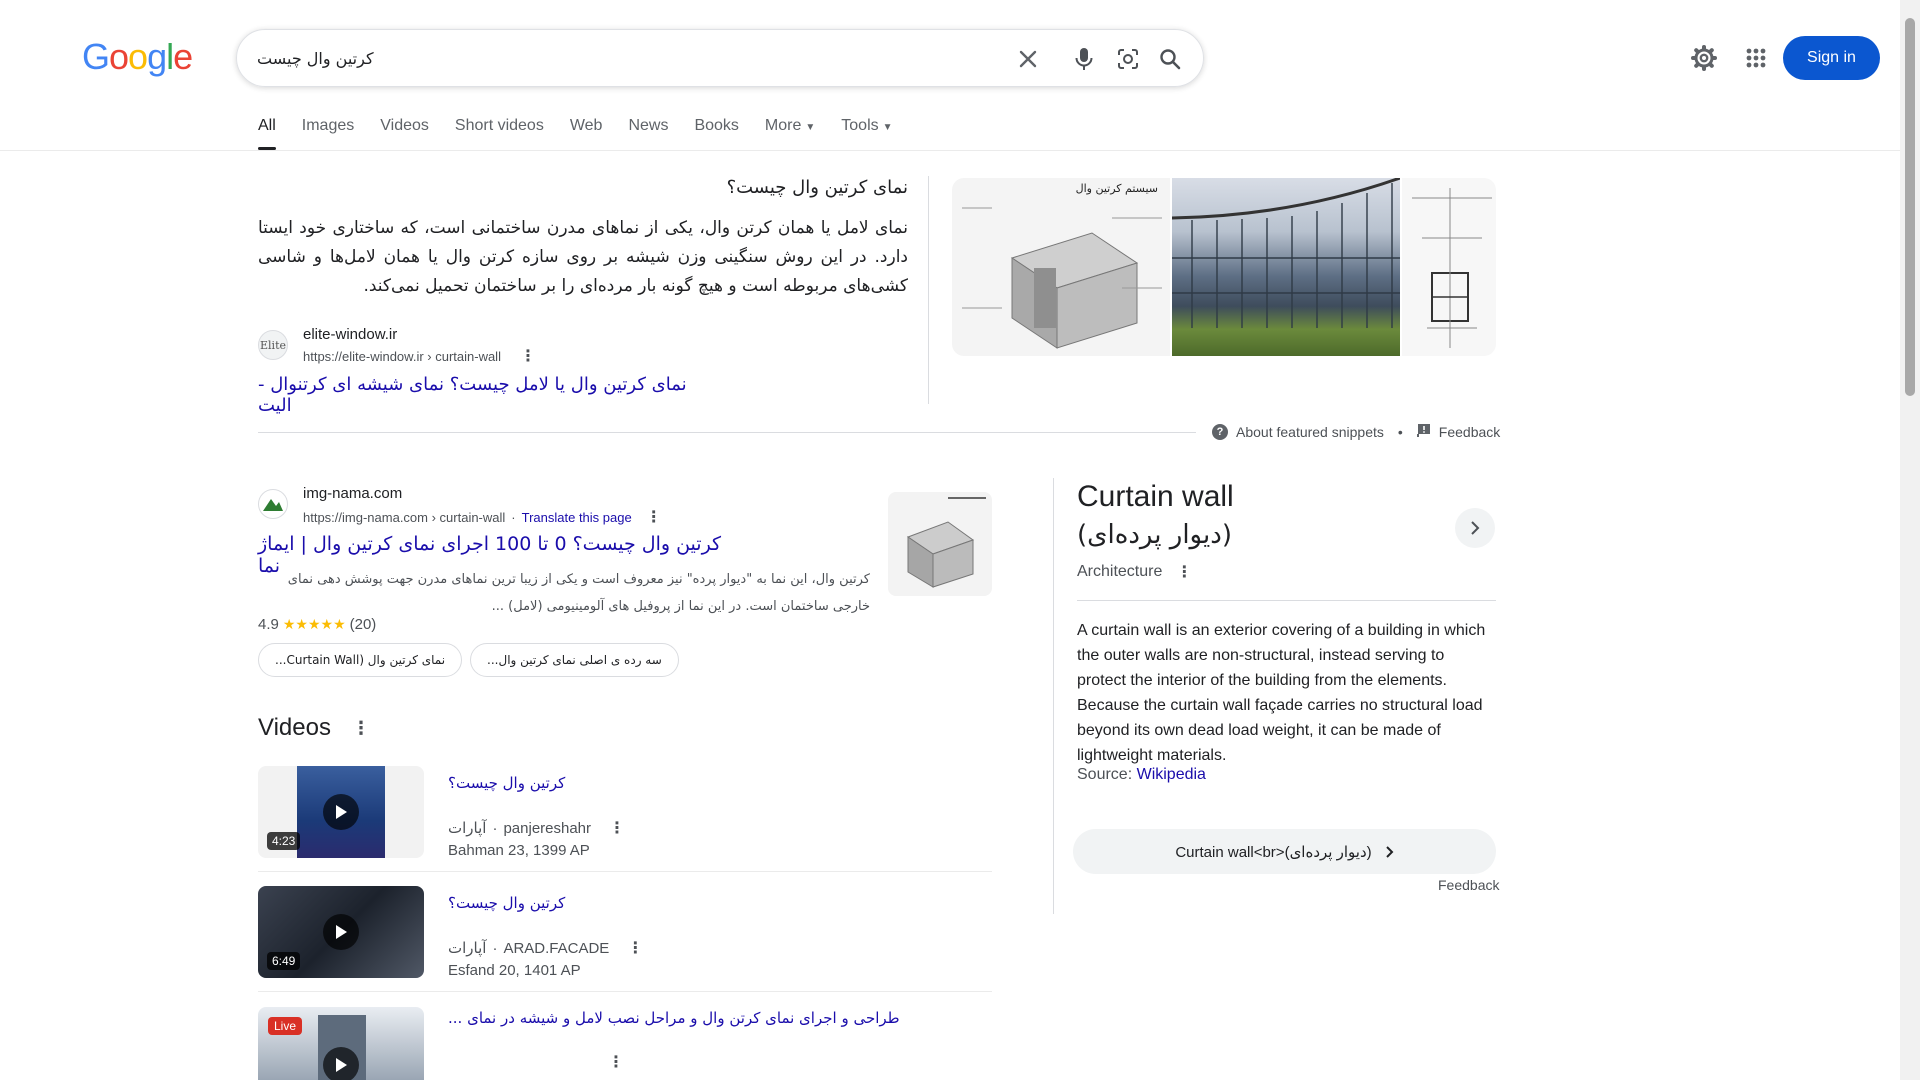 The image size is (1920, 1080). I want to click on feedback-flag-icon, so click(1423, 431).